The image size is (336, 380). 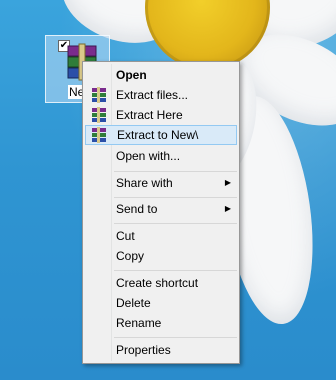 What do you see at coordinates (149, 115) in the screenshot?
I see `menu-item-label: Extract Here` at bounding box center [149, 115].